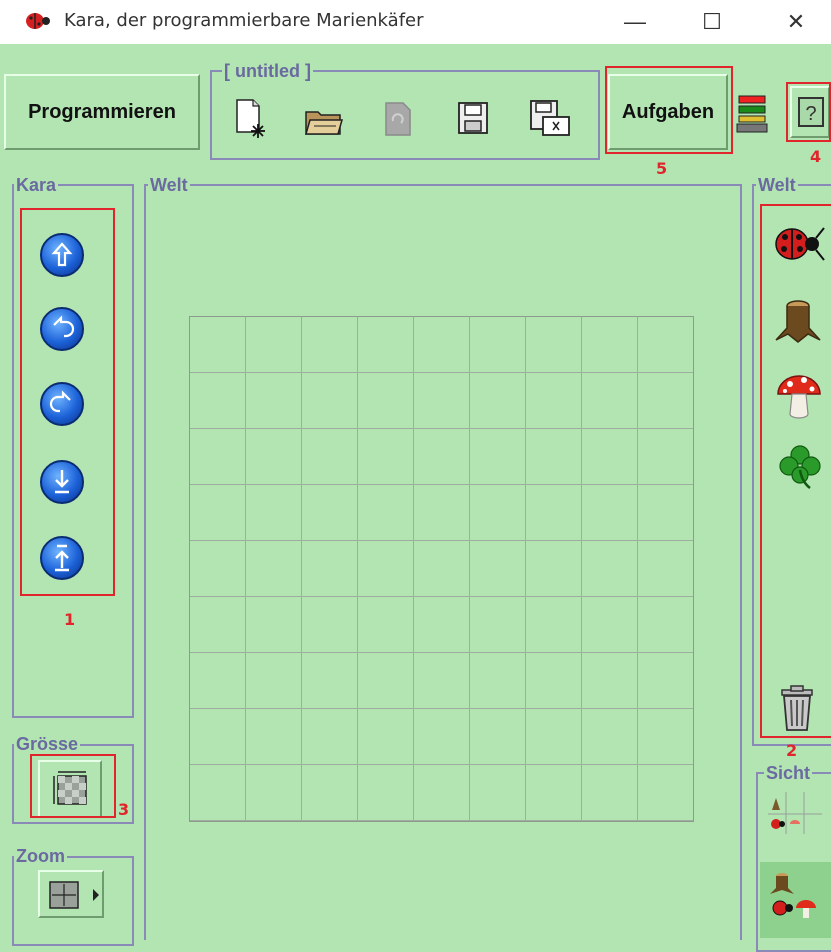  Describe the element at coordinates (793, 895) in the screenshot. I see `view-icons-icon` at that location.